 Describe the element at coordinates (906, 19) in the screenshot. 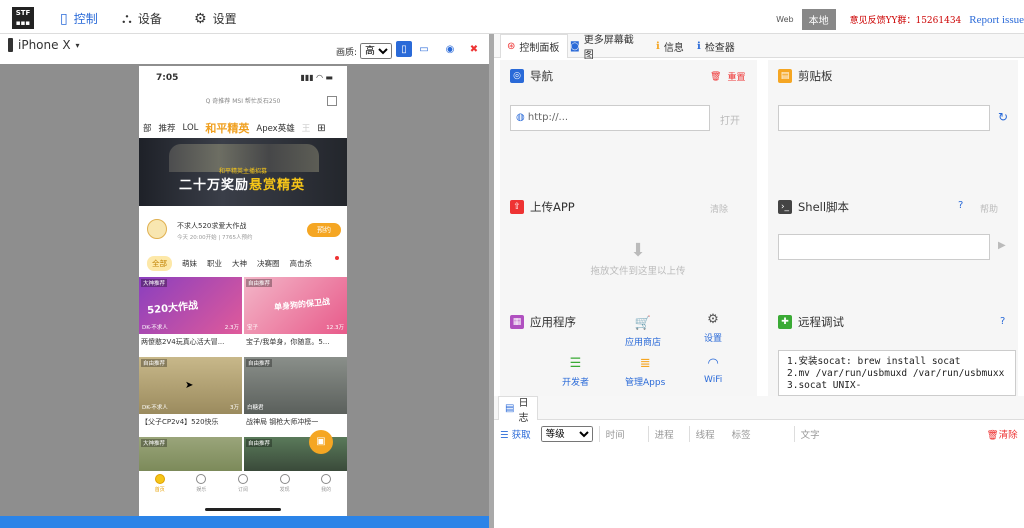

I see `feedback-link: 意见反馈YY群：15261434` at that location.